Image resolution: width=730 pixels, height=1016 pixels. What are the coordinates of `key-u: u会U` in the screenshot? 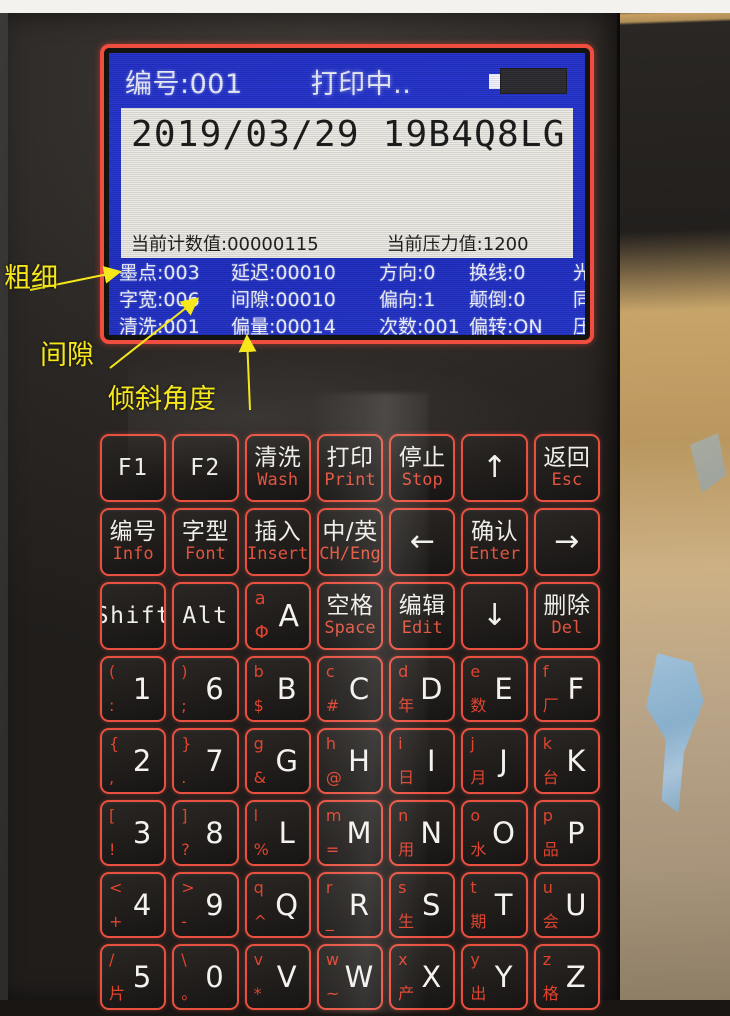 It's located at (566, 905).